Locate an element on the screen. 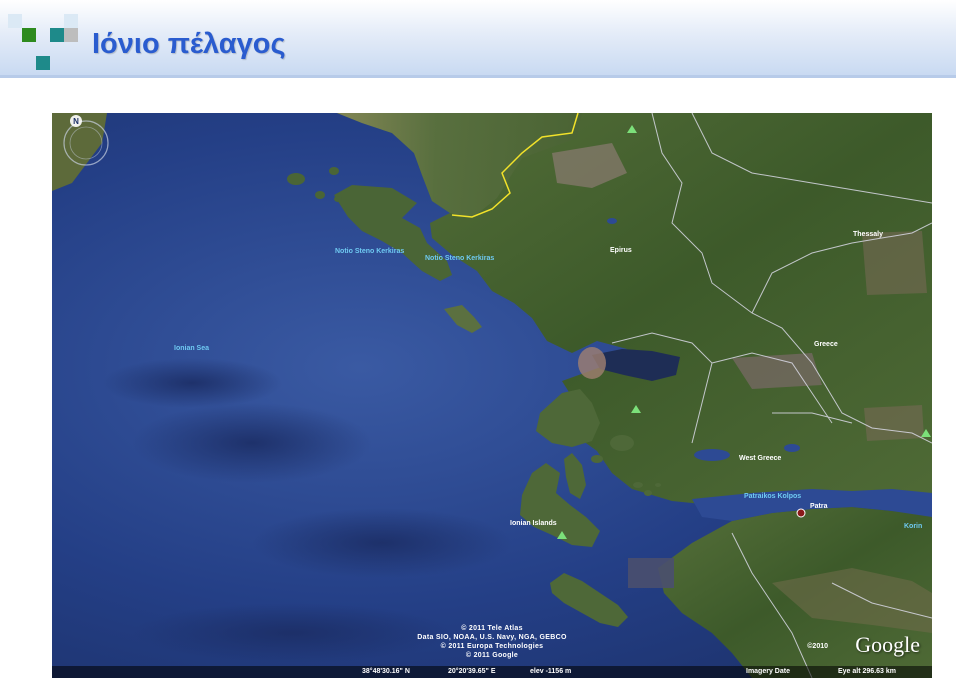  label-ionian-islands: Ionian Islands is located at coordinates (533, 523).